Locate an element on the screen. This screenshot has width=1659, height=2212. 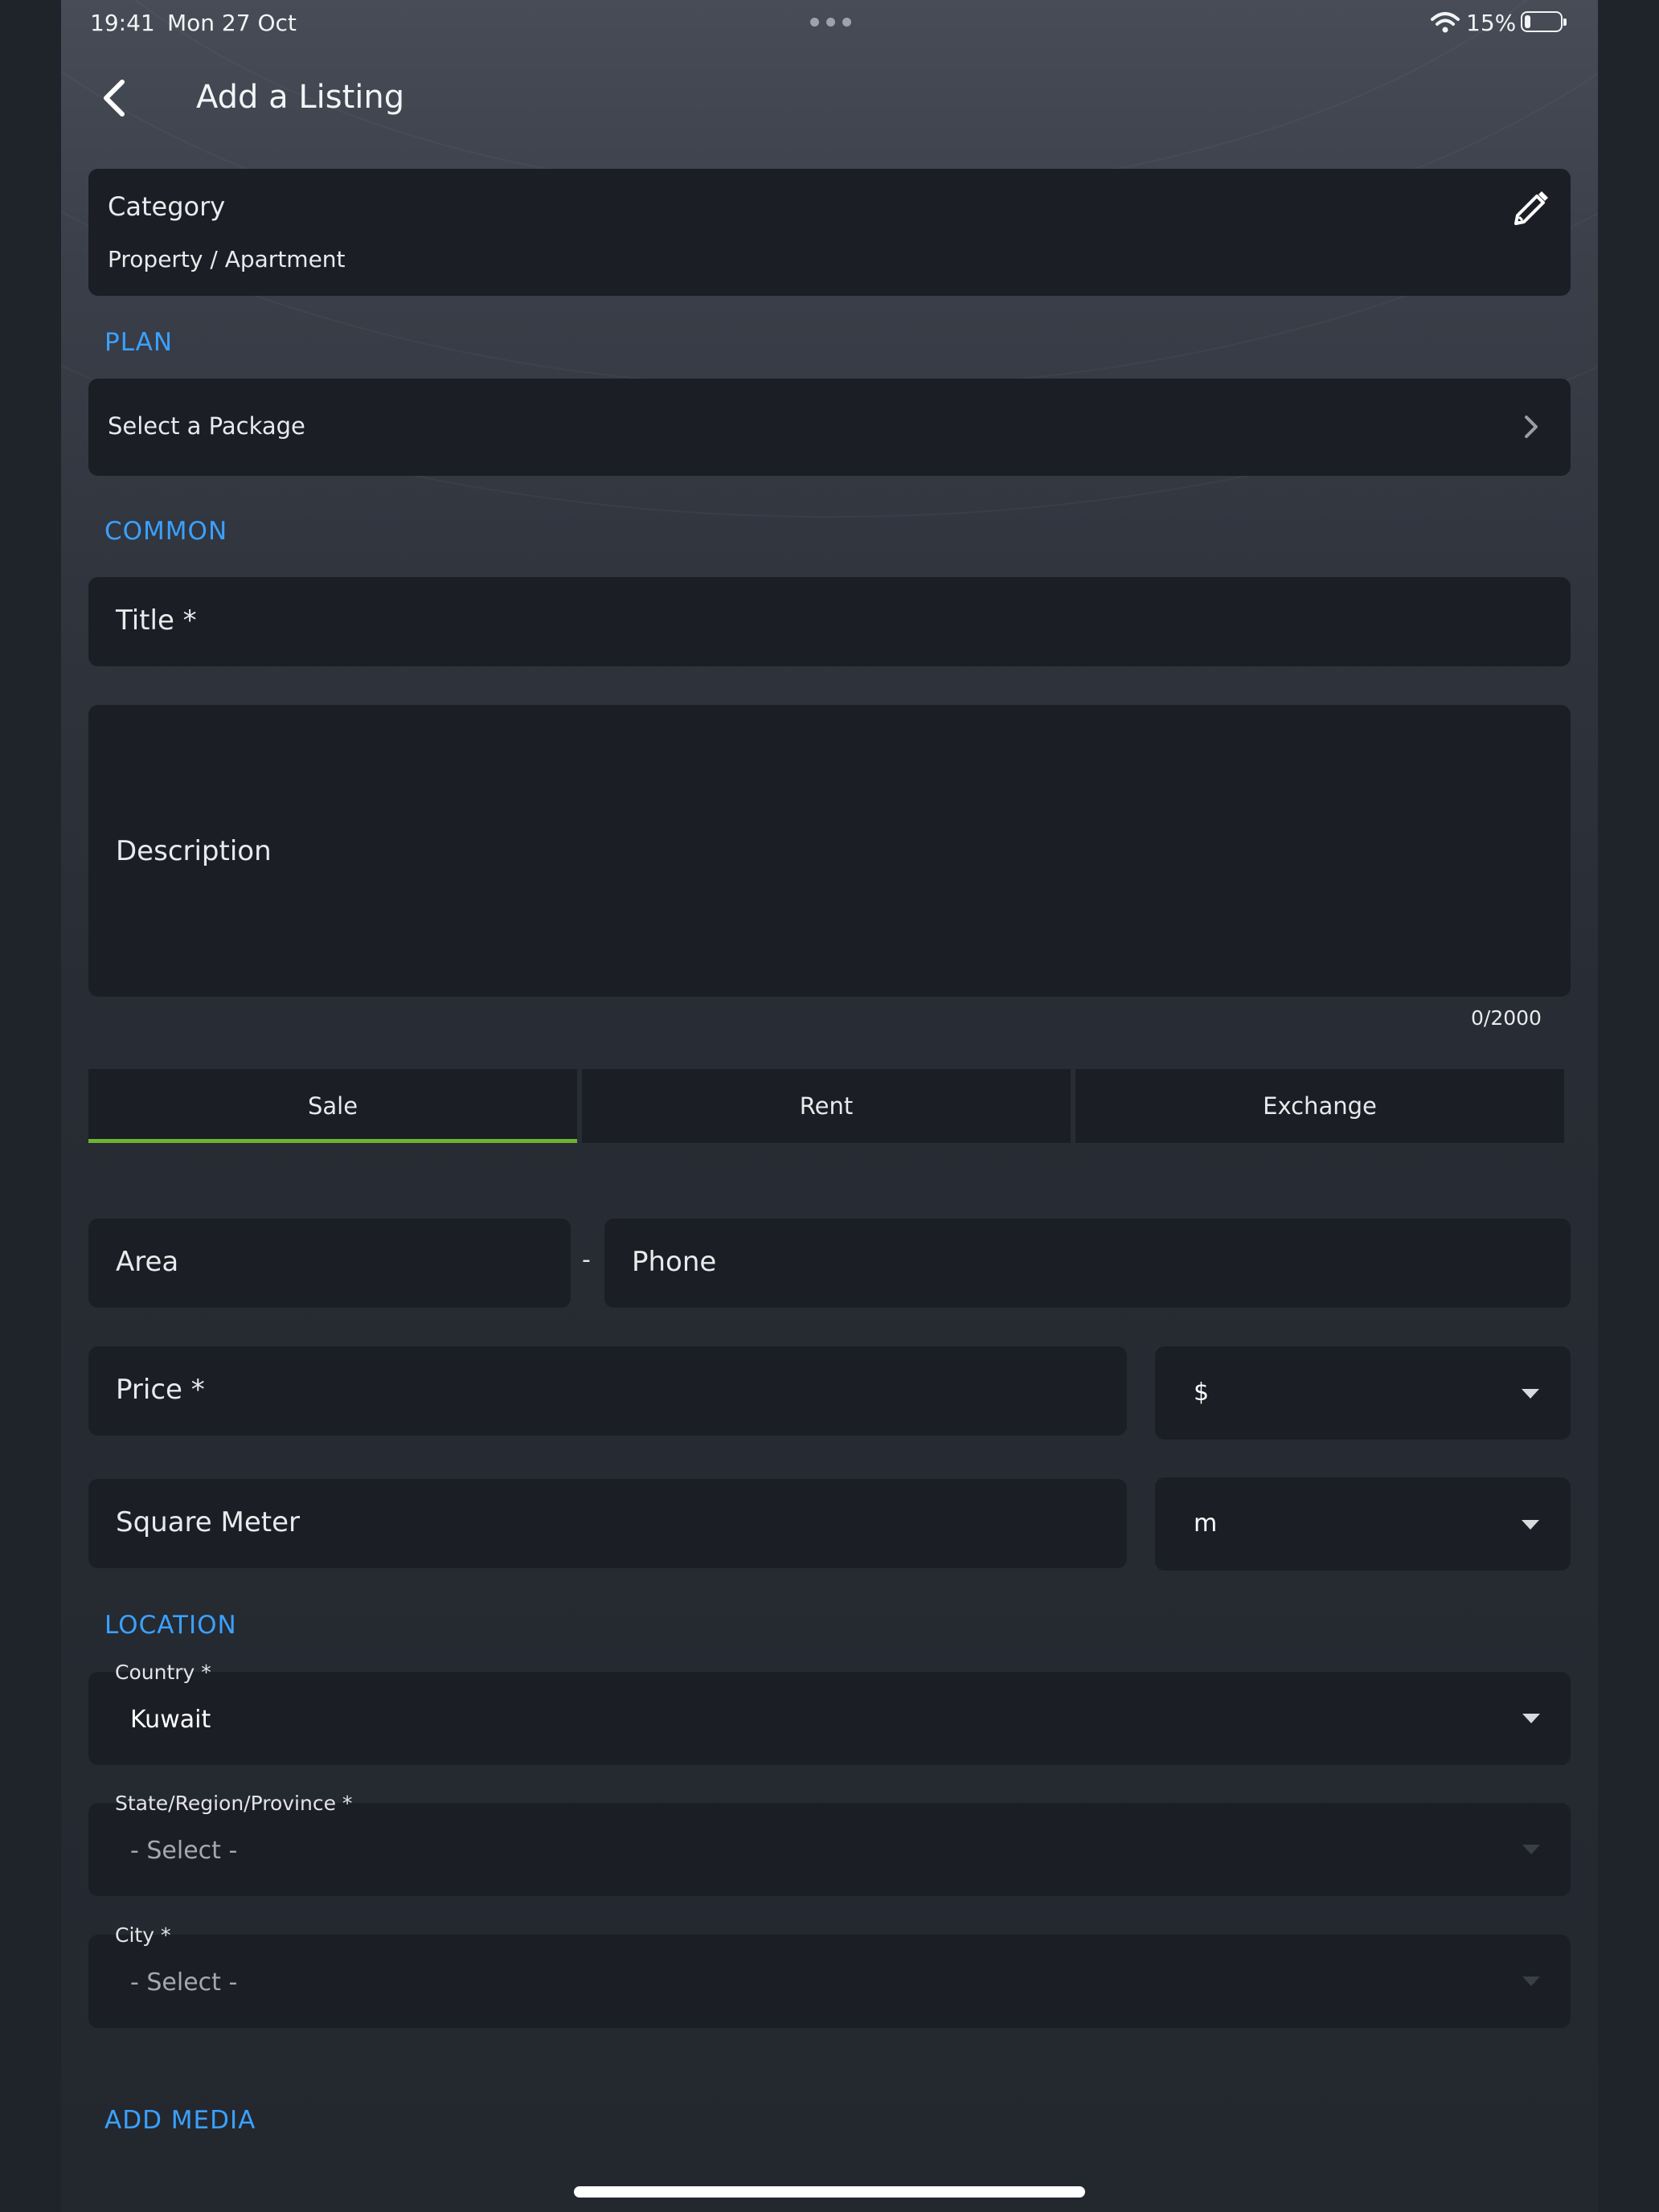
phone-placeholder: Phone is located at coordinates (674, 1262).